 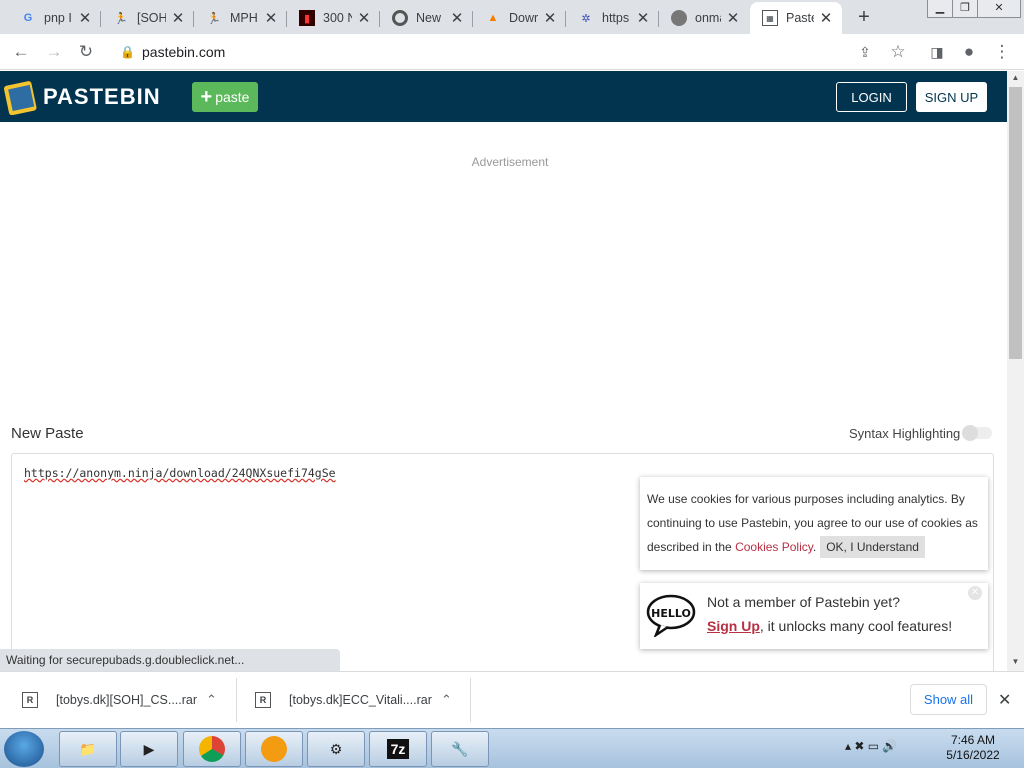 I want to click on tab-title: https, so click(x=616, y=18).